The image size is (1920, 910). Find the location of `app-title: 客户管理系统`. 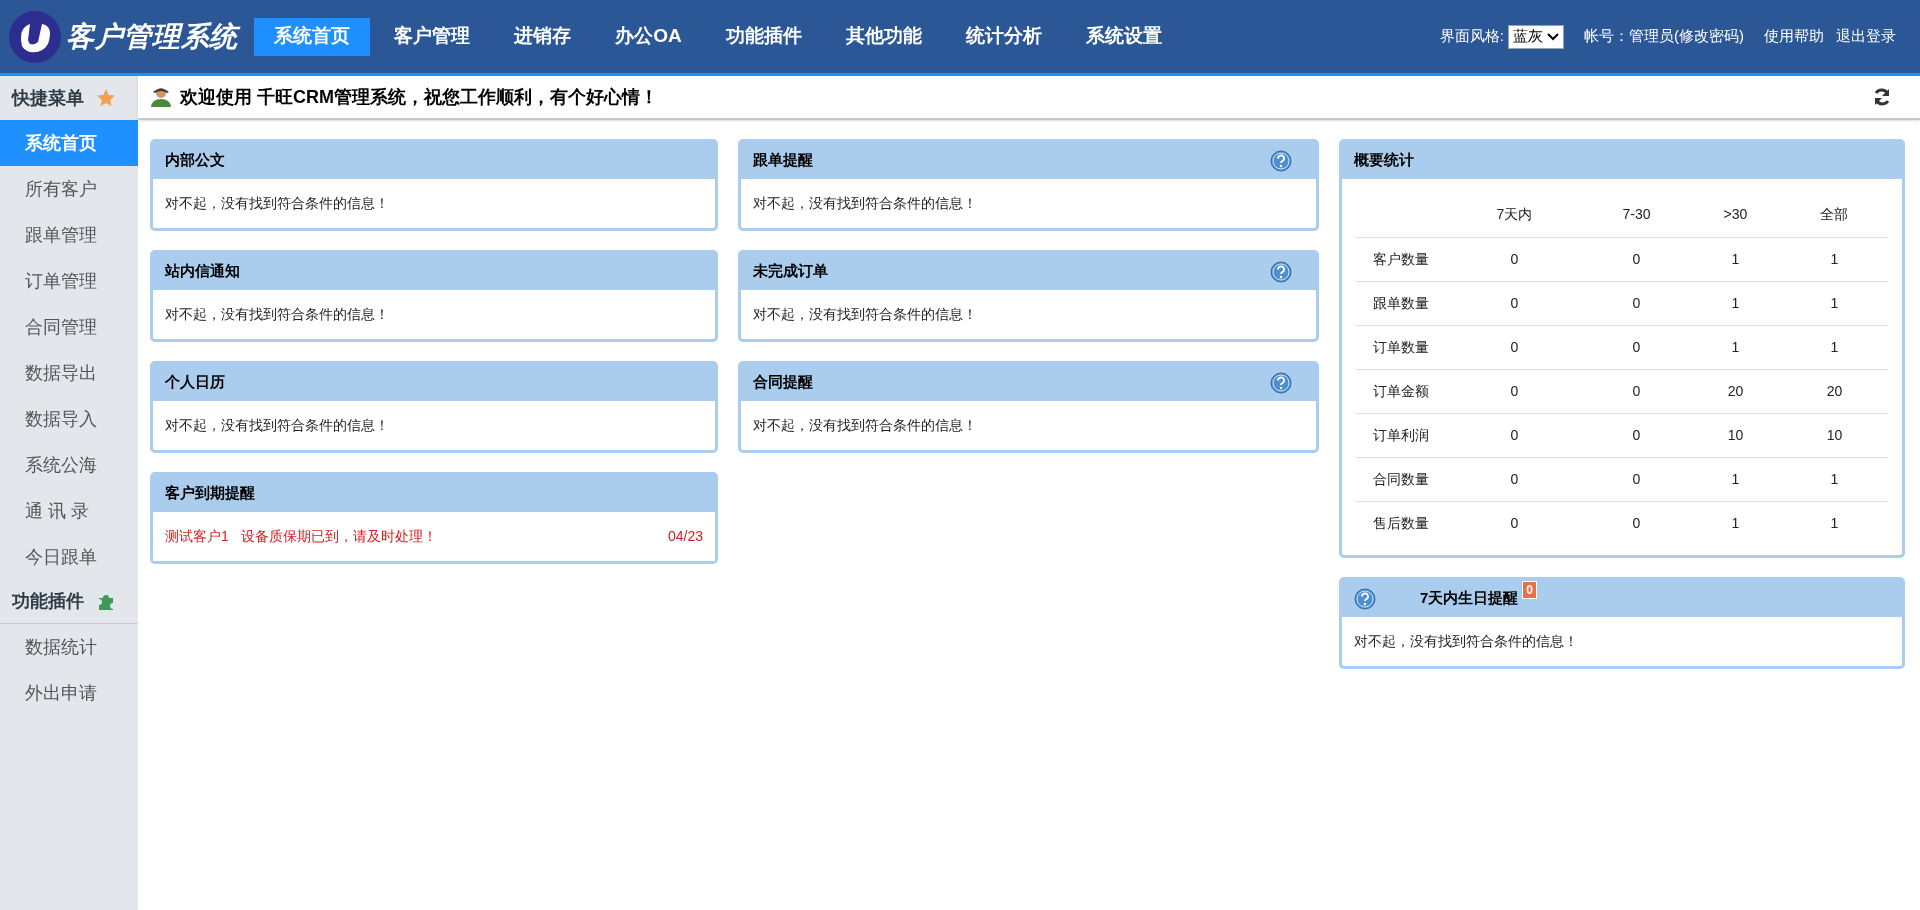

app-title: 客户管理系统 is located at coordinates (152, 36).